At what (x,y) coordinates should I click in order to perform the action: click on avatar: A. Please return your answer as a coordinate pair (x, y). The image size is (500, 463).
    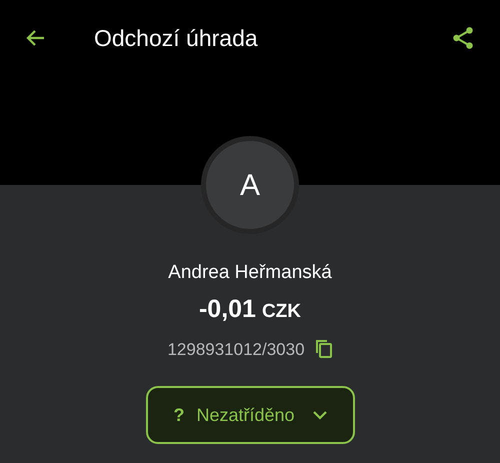
    Looking at the image, I should click on (250, 185).